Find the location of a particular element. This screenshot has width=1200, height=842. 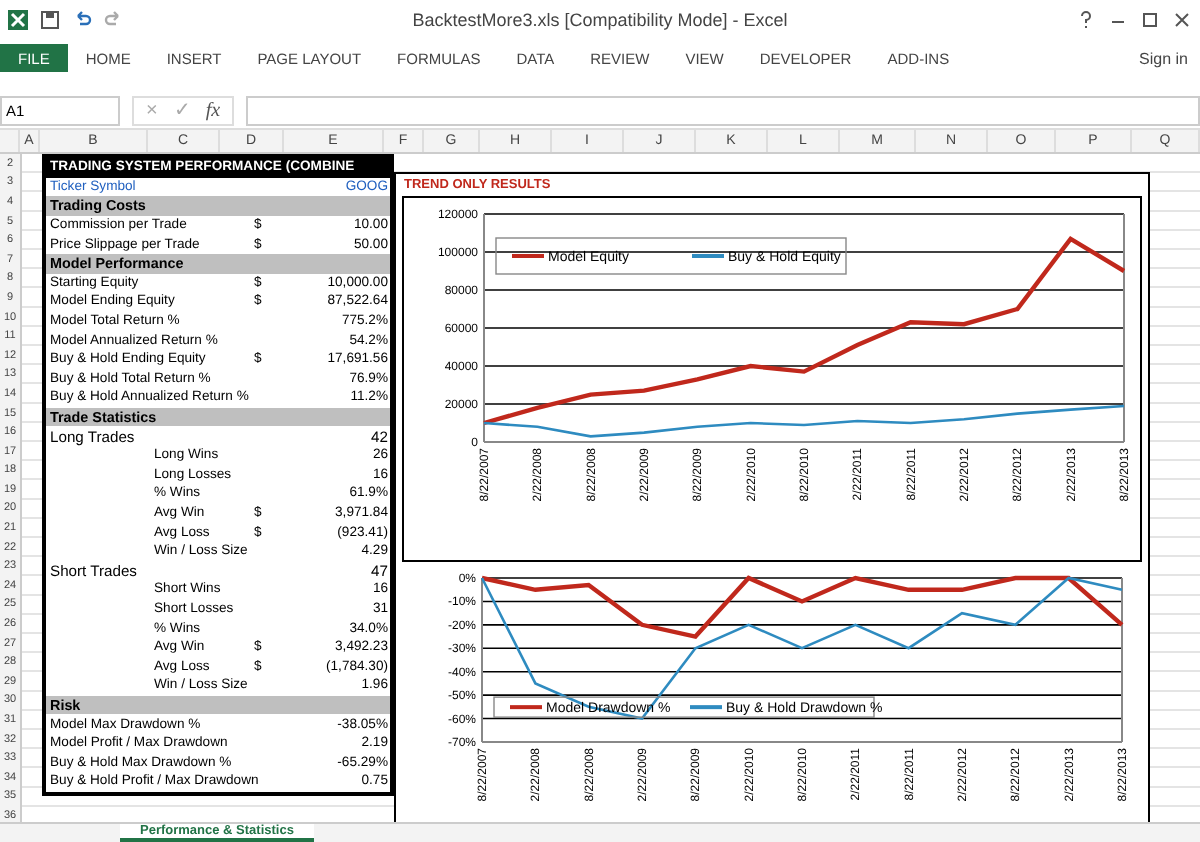

sign-in-link: Sign in is located at coordinates (1169, 58).